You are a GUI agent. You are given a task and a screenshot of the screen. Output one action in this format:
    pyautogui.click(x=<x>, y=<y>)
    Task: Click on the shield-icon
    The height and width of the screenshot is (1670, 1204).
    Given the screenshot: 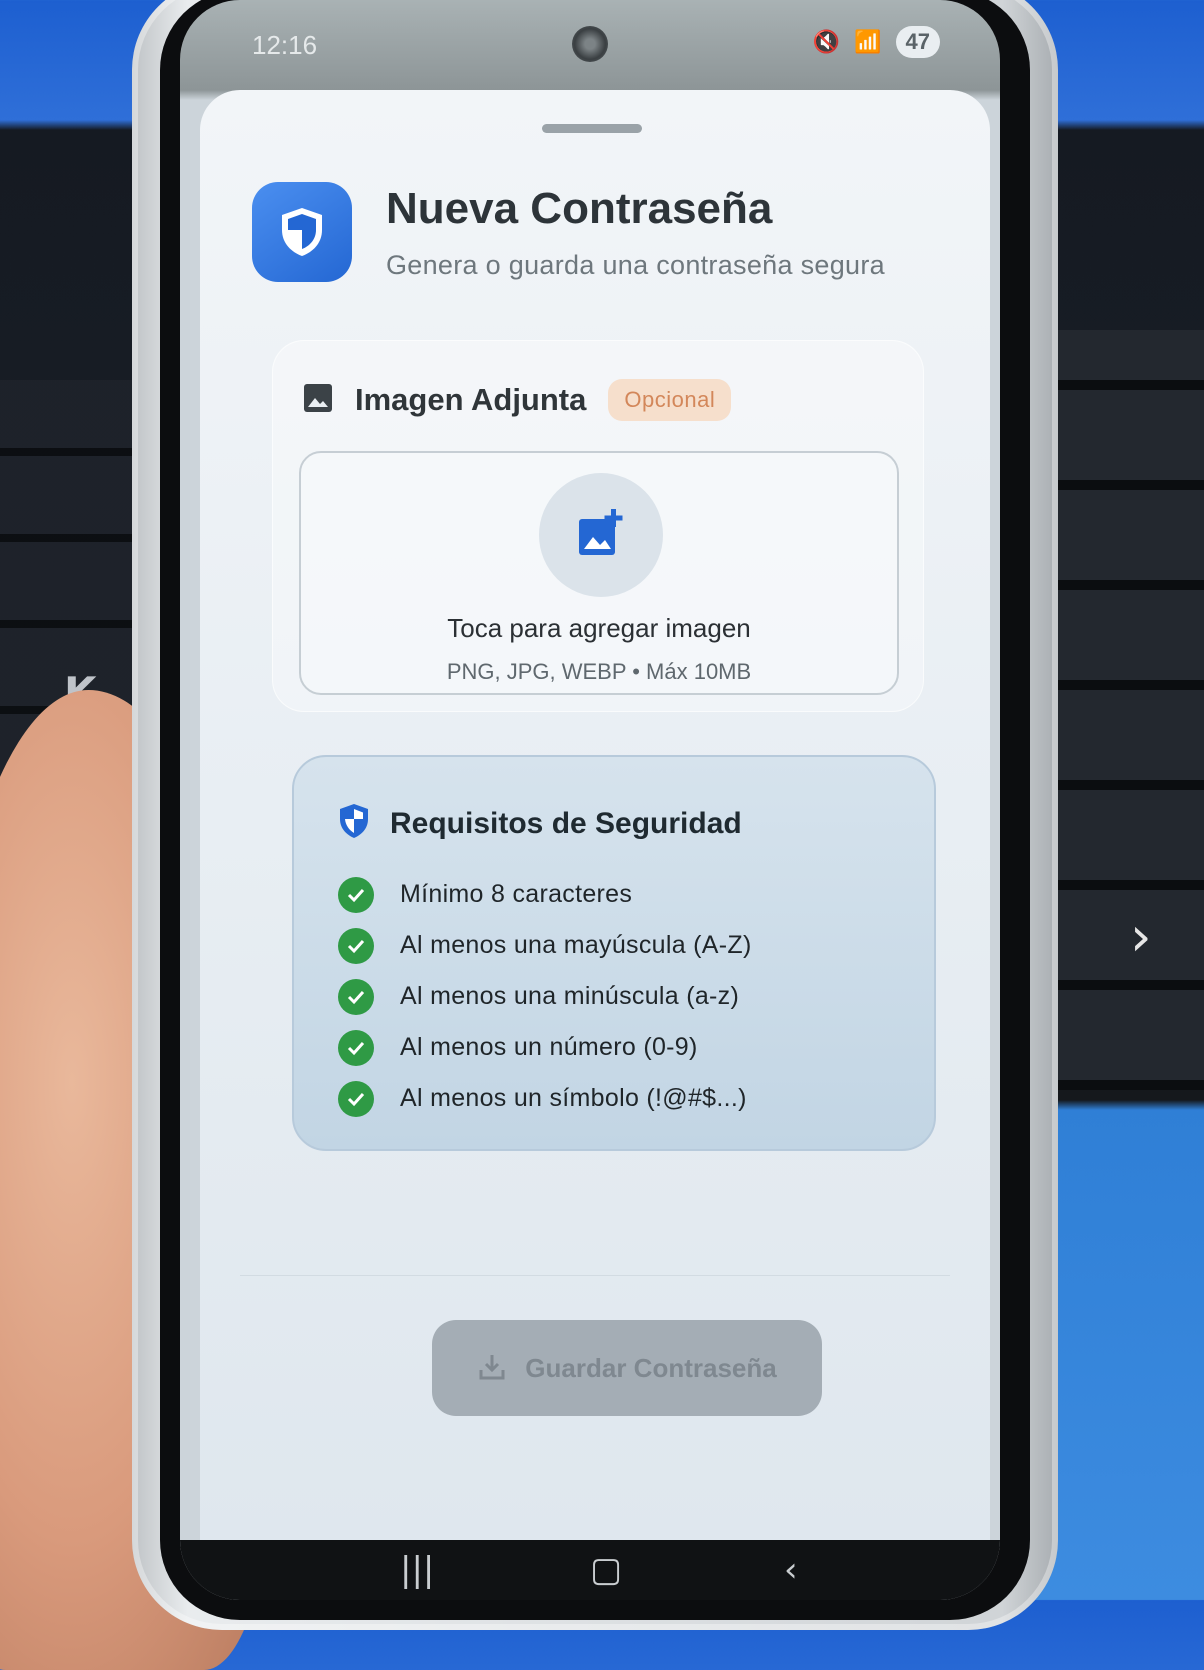 What is the action you would take?
    pyautogui.click(x=302, y=232)
    